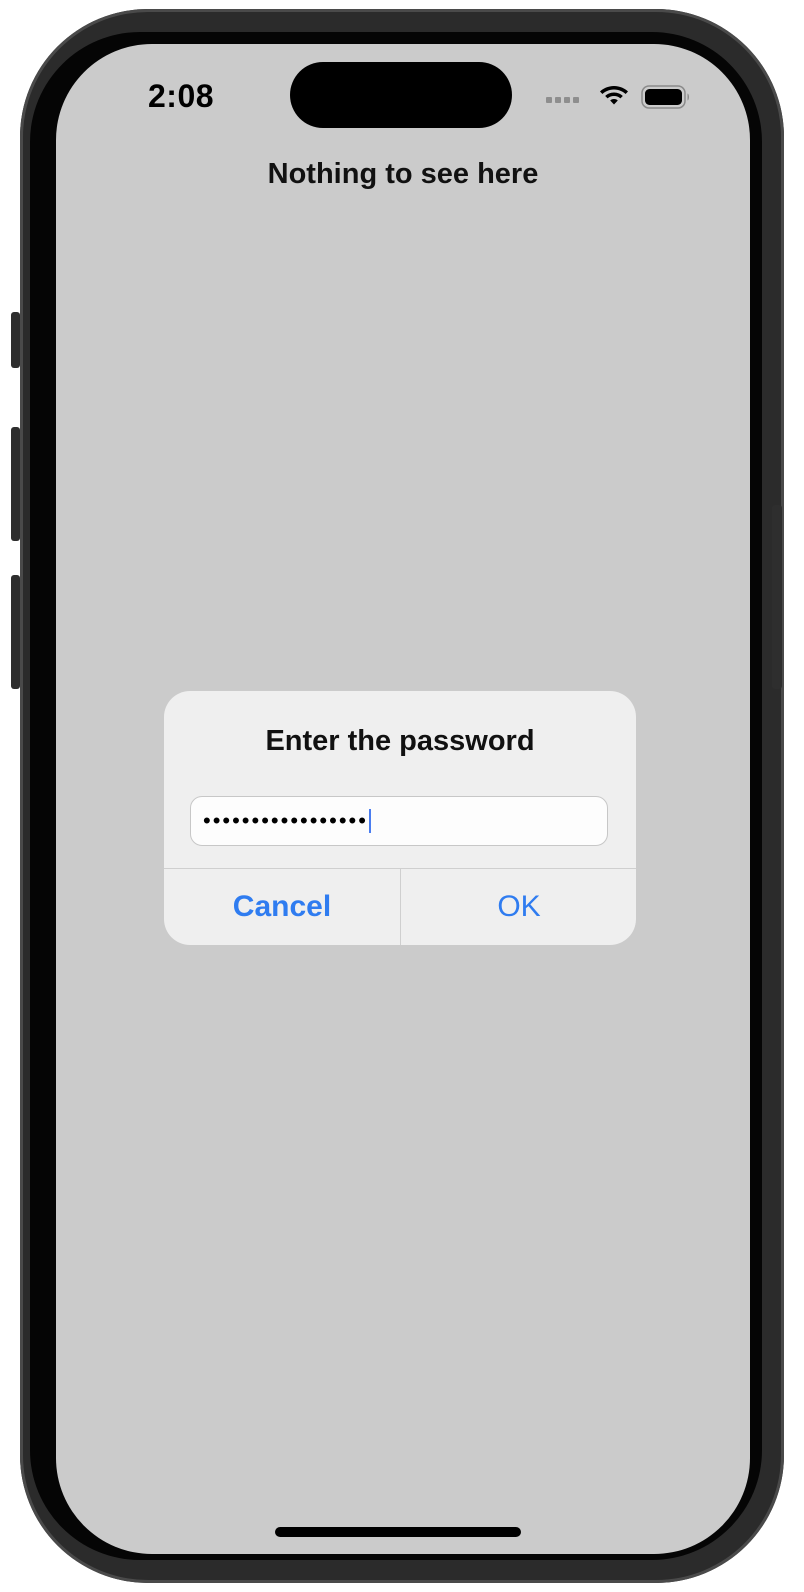 The width and height of the screenshot is (804, 1592). I want to click on alert-title: Enter the password, so click(400, 741).